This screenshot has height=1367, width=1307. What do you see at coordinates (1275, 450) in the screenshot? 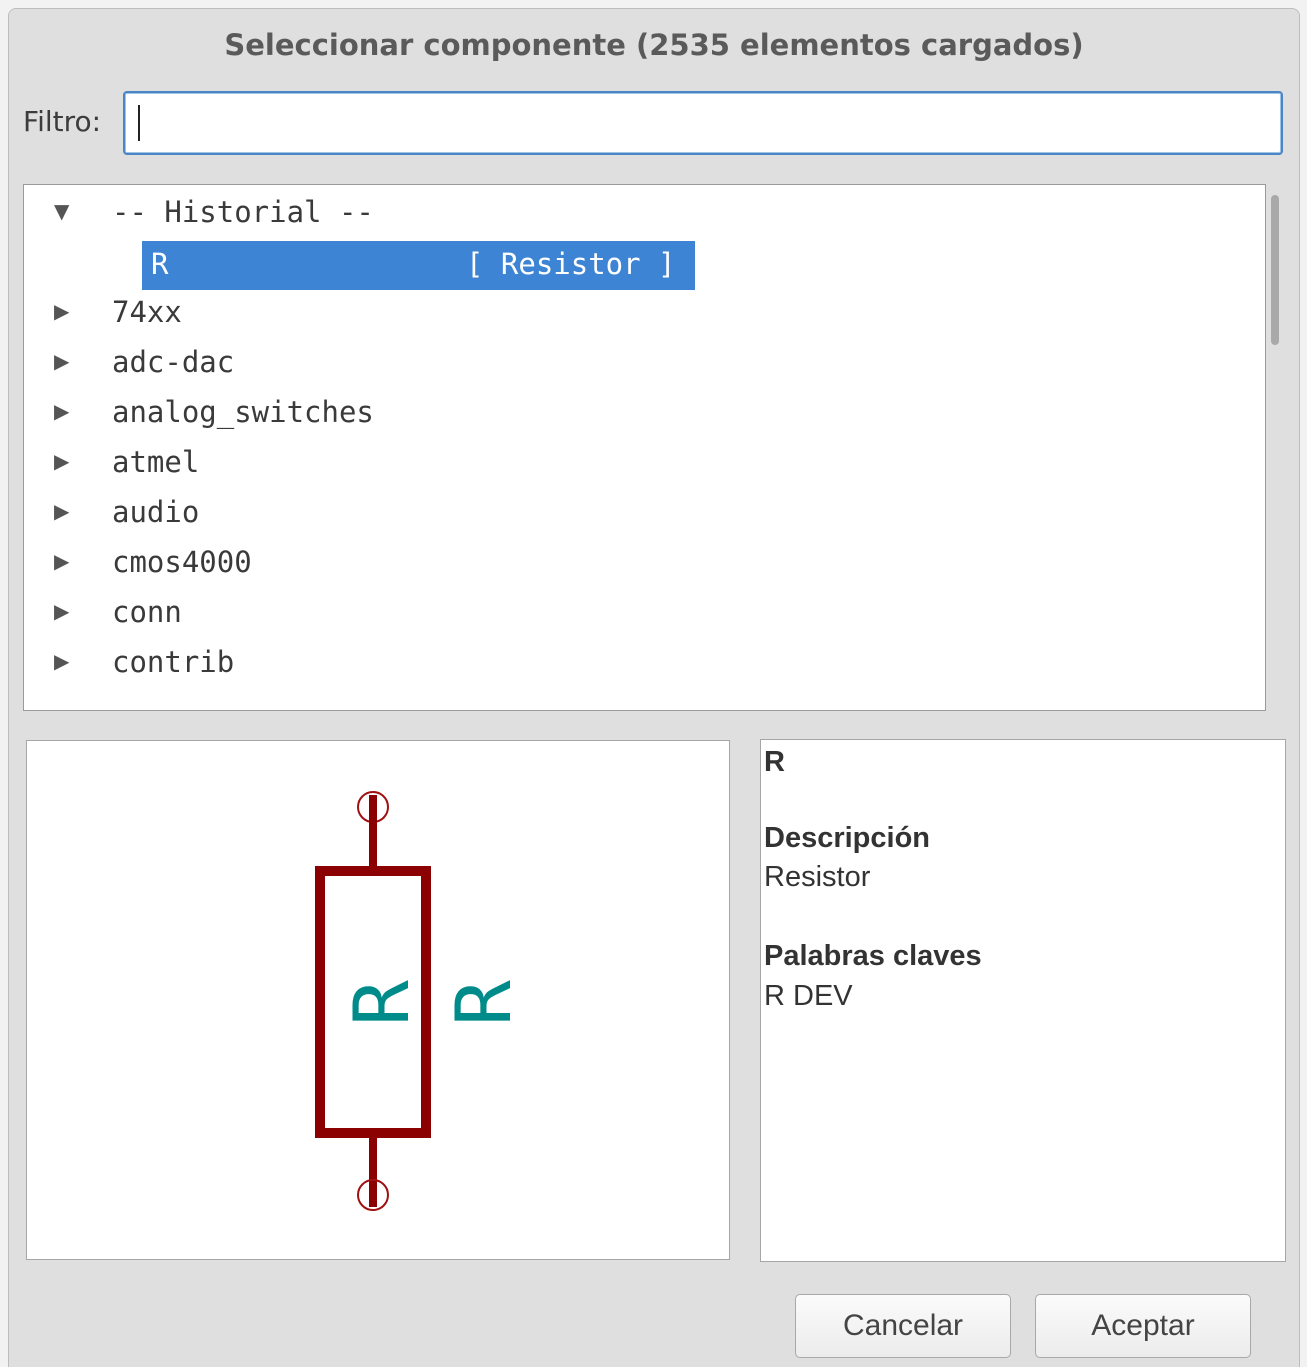
I see `tree-scrollbar` at bounding box center [1275, 450].